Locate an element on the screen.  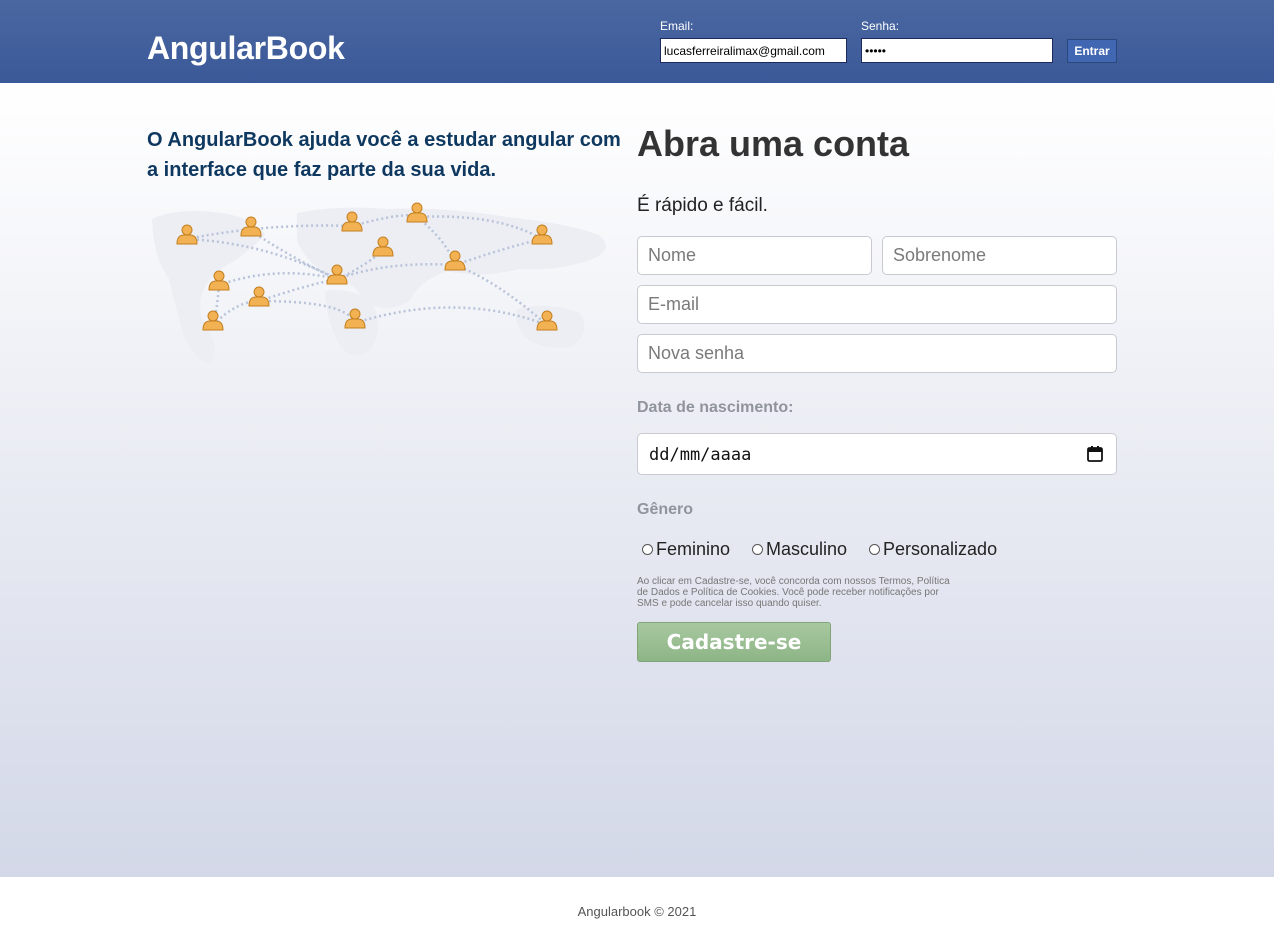
footer-copyright: Angularbook © 2021 is located at coordinates (637, 911).